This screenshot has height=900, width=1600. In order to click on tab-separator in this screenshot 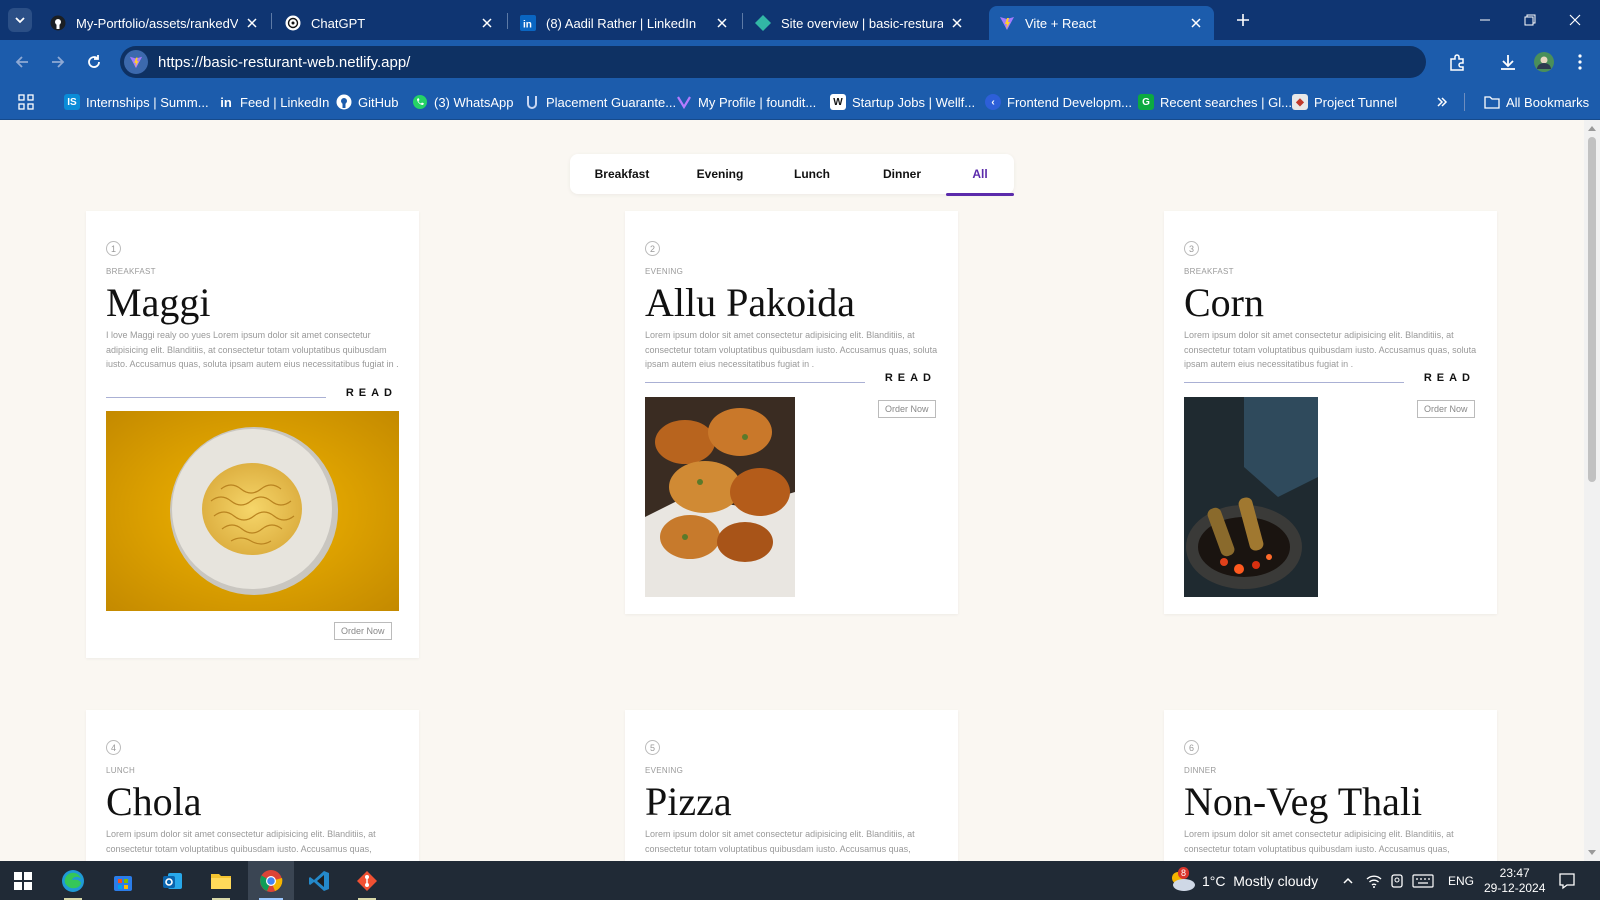, I will do `click(507, 21)`.